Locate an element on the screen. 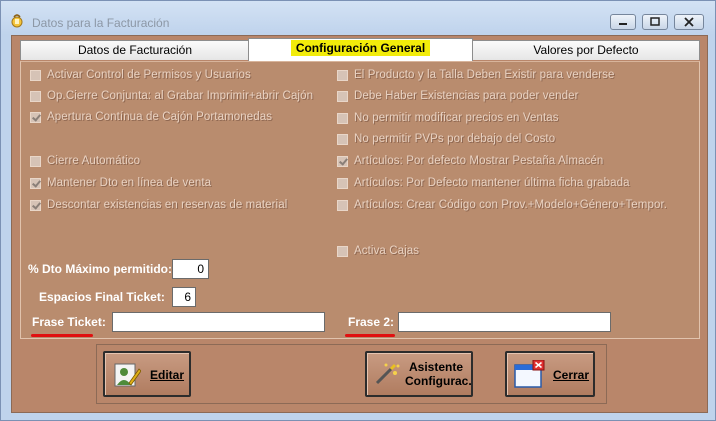 The width and height of the screenshot is (716, 421). checkbox-label: Activar Control de Permisos y Usuarios is located at coordinates (149, 75).